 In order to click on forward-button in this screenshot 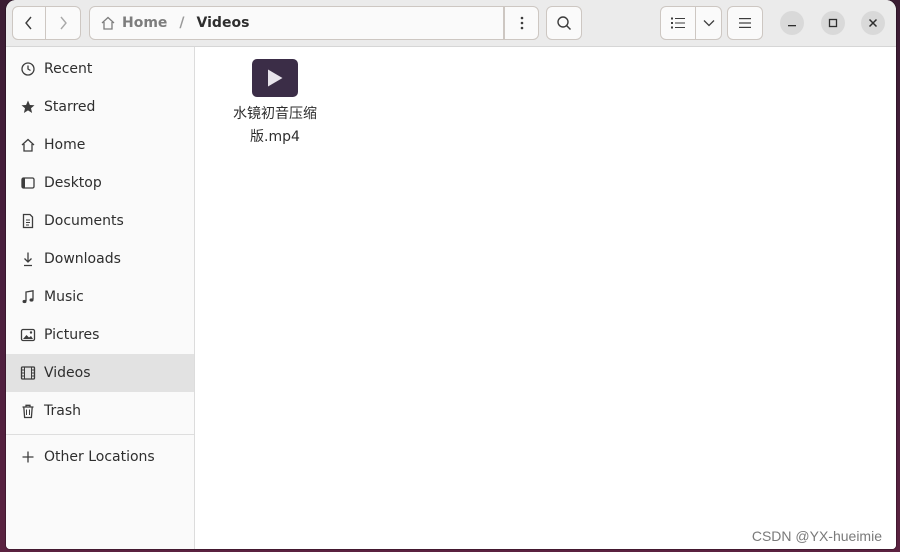, I will do `click(63, 23)`.